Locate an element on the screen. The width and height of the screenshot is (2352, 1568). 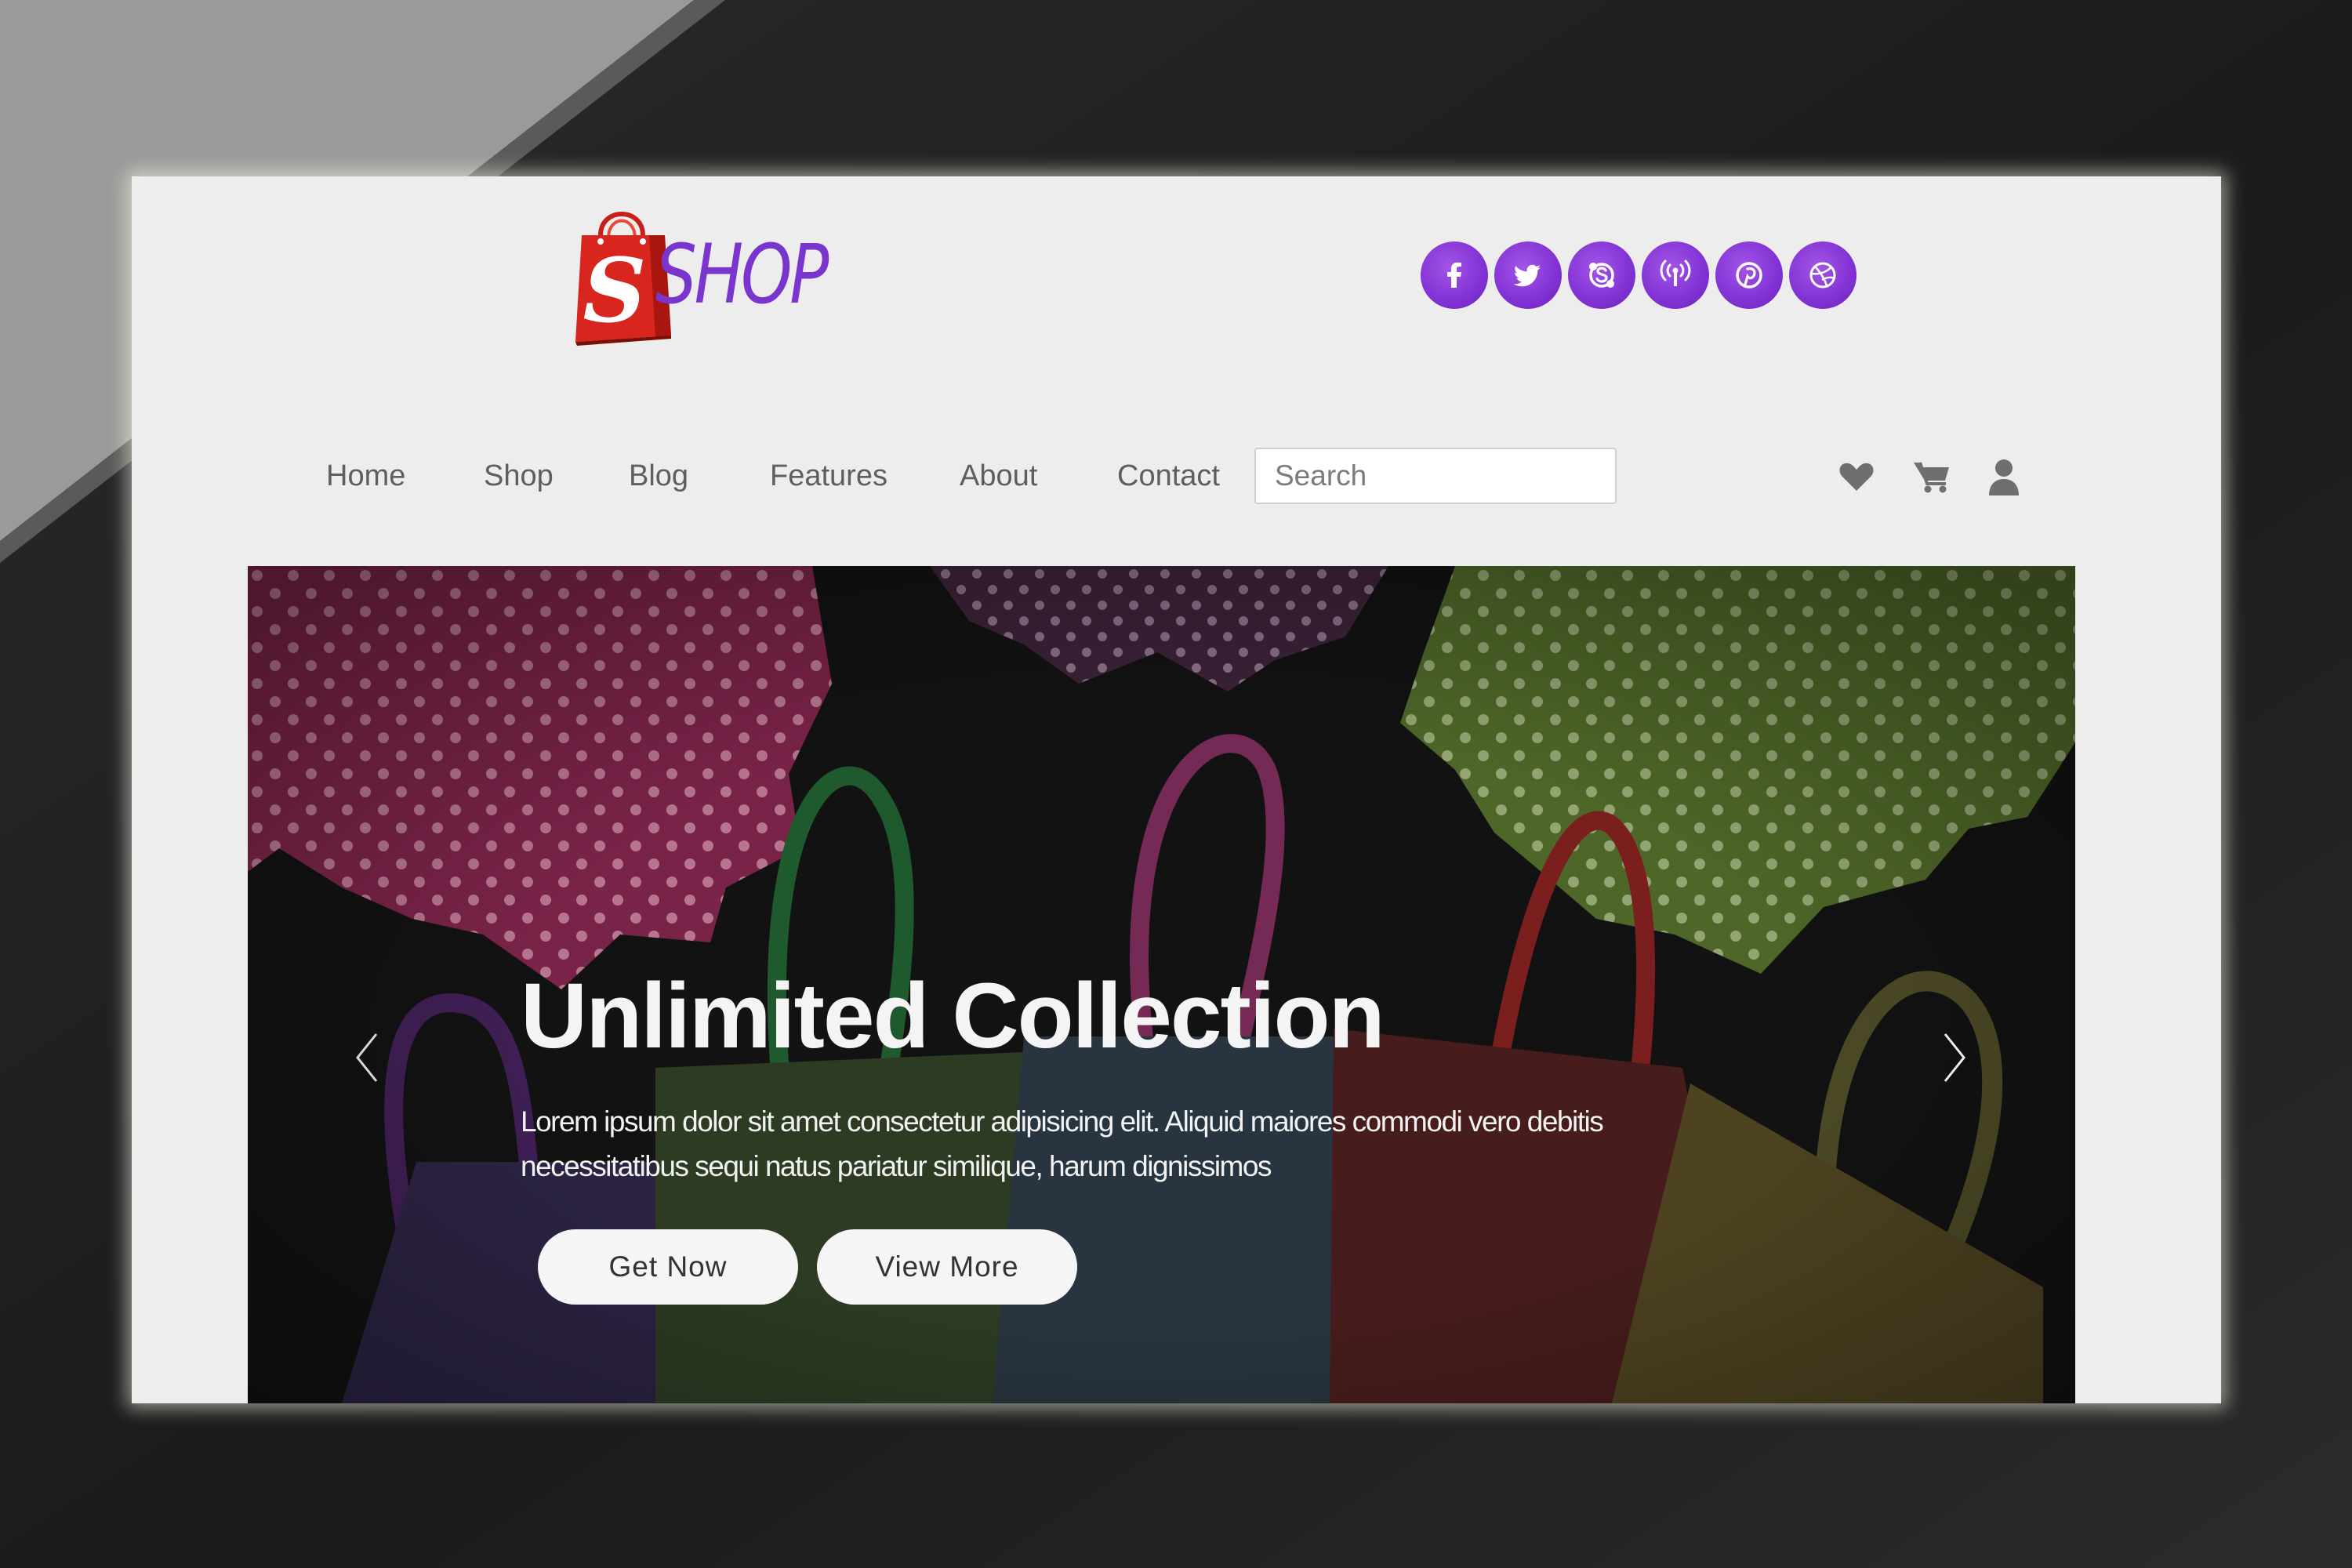
nav-about: About is located at coordinates (998, 476).